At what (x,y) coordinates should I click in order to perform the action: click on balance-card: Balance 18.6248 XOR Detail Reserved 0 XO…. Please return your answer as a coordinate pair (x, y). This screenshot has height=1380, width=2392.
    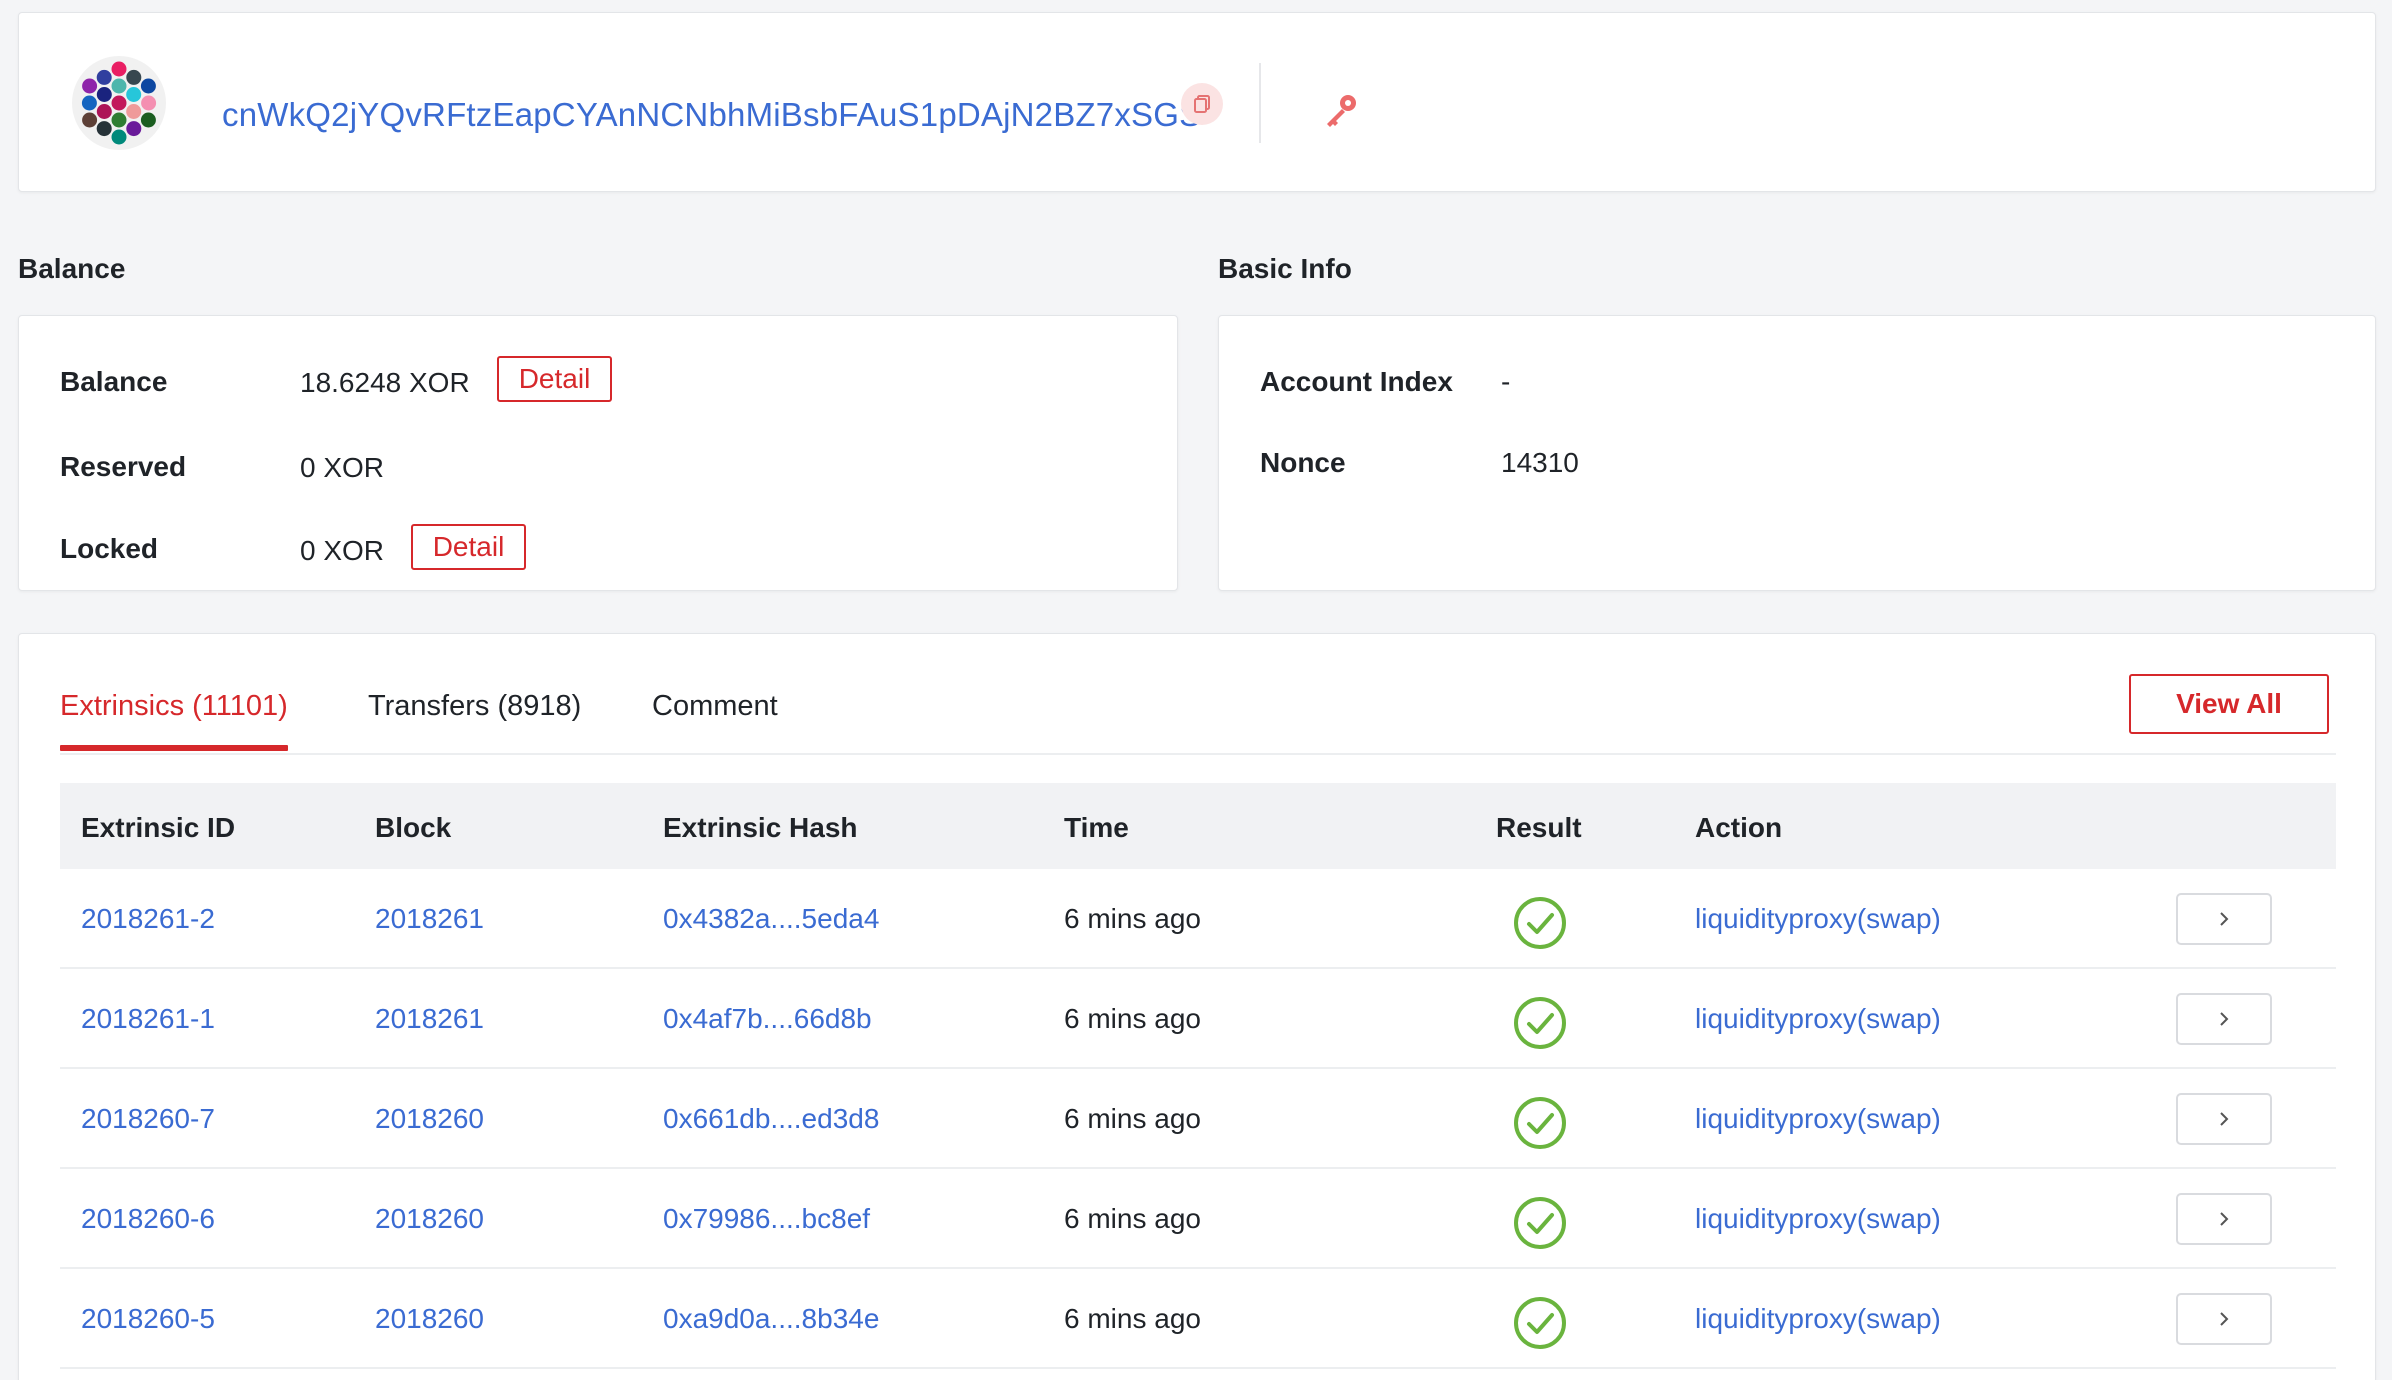
    Looking at the image, I should click on (598, 453).